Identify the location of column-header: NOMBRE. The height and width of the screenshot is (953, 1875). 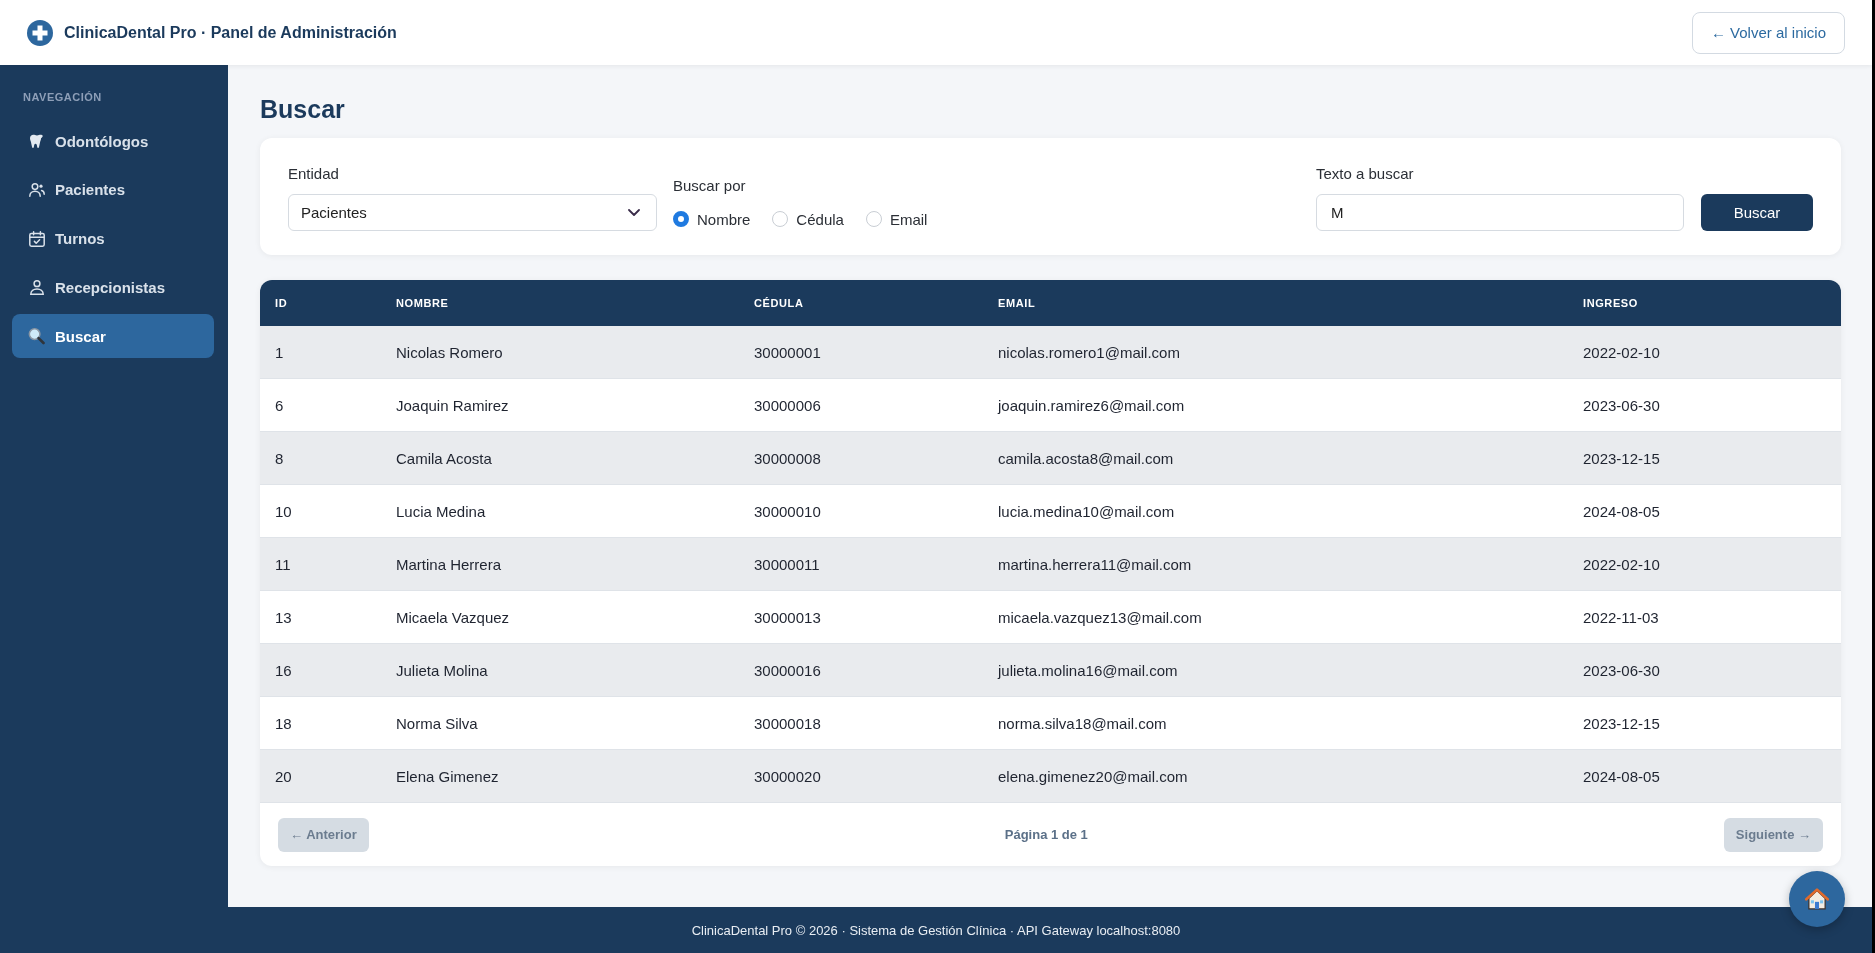
(422, 303).